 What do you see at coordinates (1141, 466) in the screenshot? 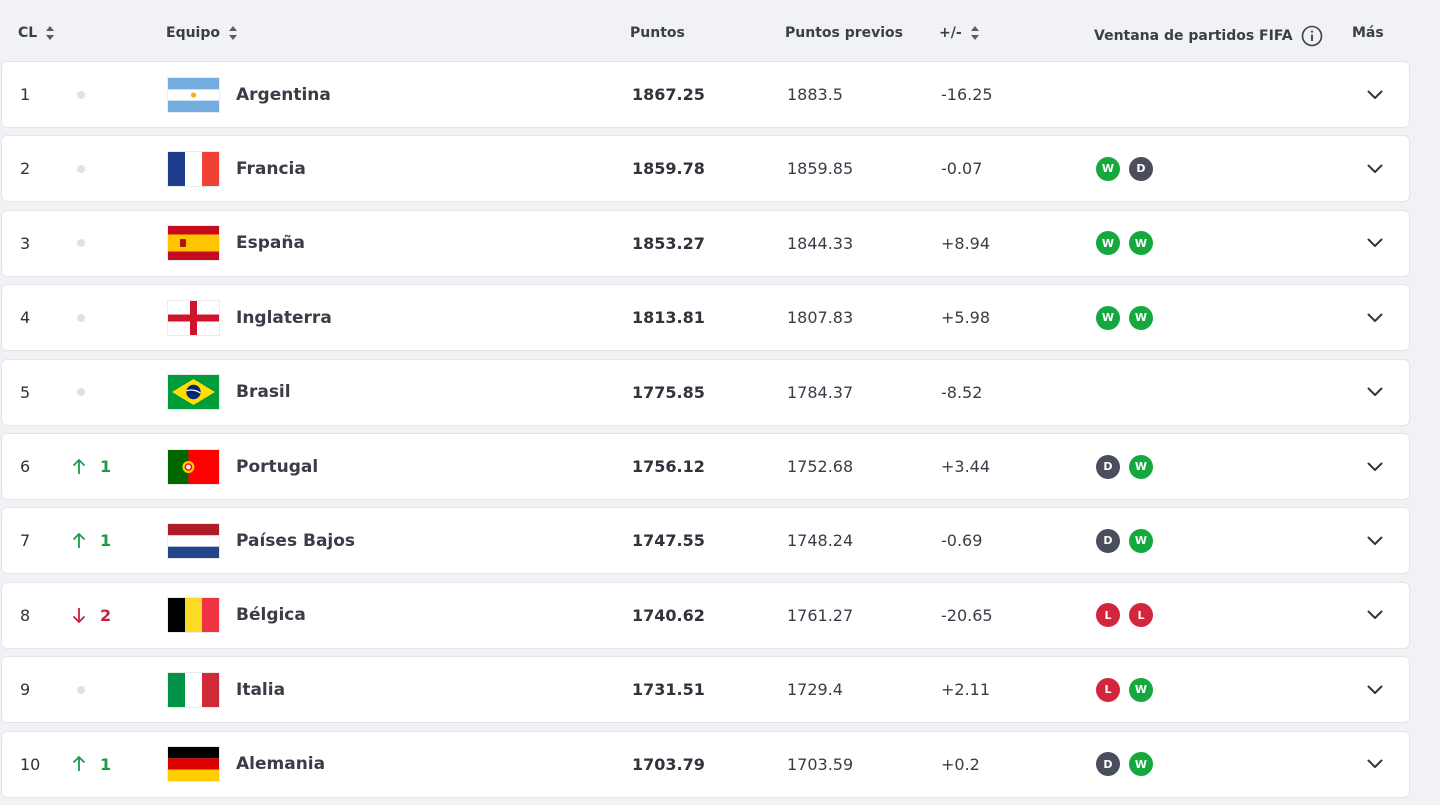
I see `result-badge: W` at bounding box center [1141, 466].